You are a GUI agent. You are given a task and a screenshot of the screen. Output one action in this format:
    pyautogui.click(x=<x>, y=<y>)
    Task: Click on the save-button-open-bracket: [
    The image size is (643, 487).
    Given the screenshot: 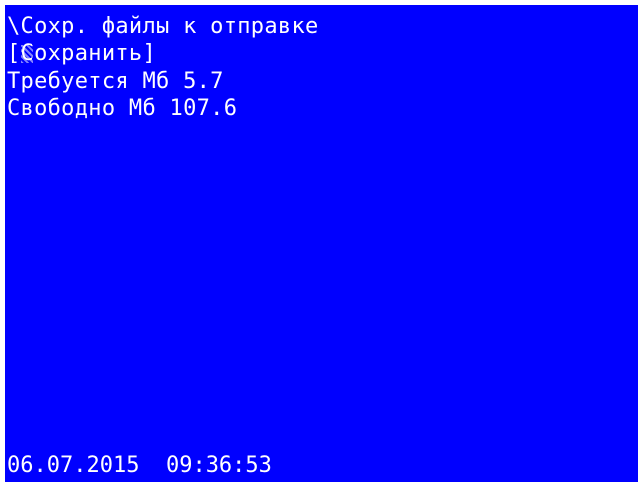 What is the action you would take?
    pyautogui.click(x=14, y=53)
    